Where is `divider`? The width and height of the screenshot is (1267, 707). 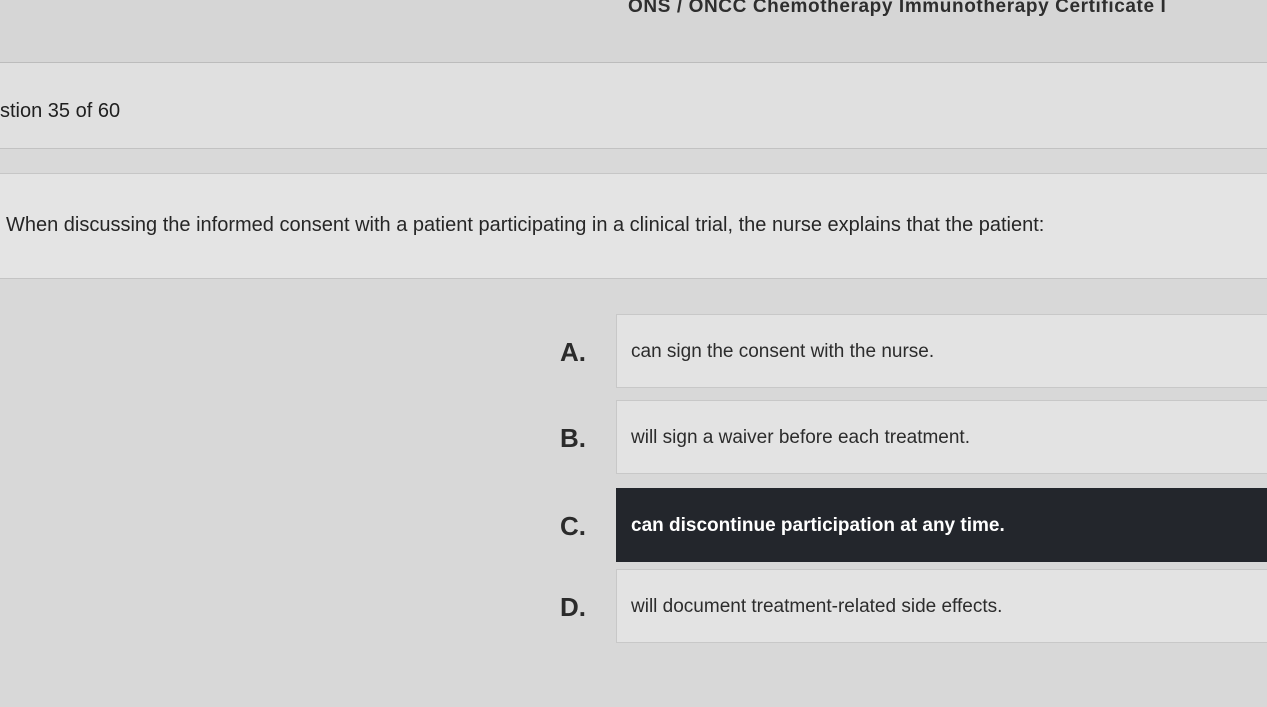
divider is located at coordinates (633, 161).